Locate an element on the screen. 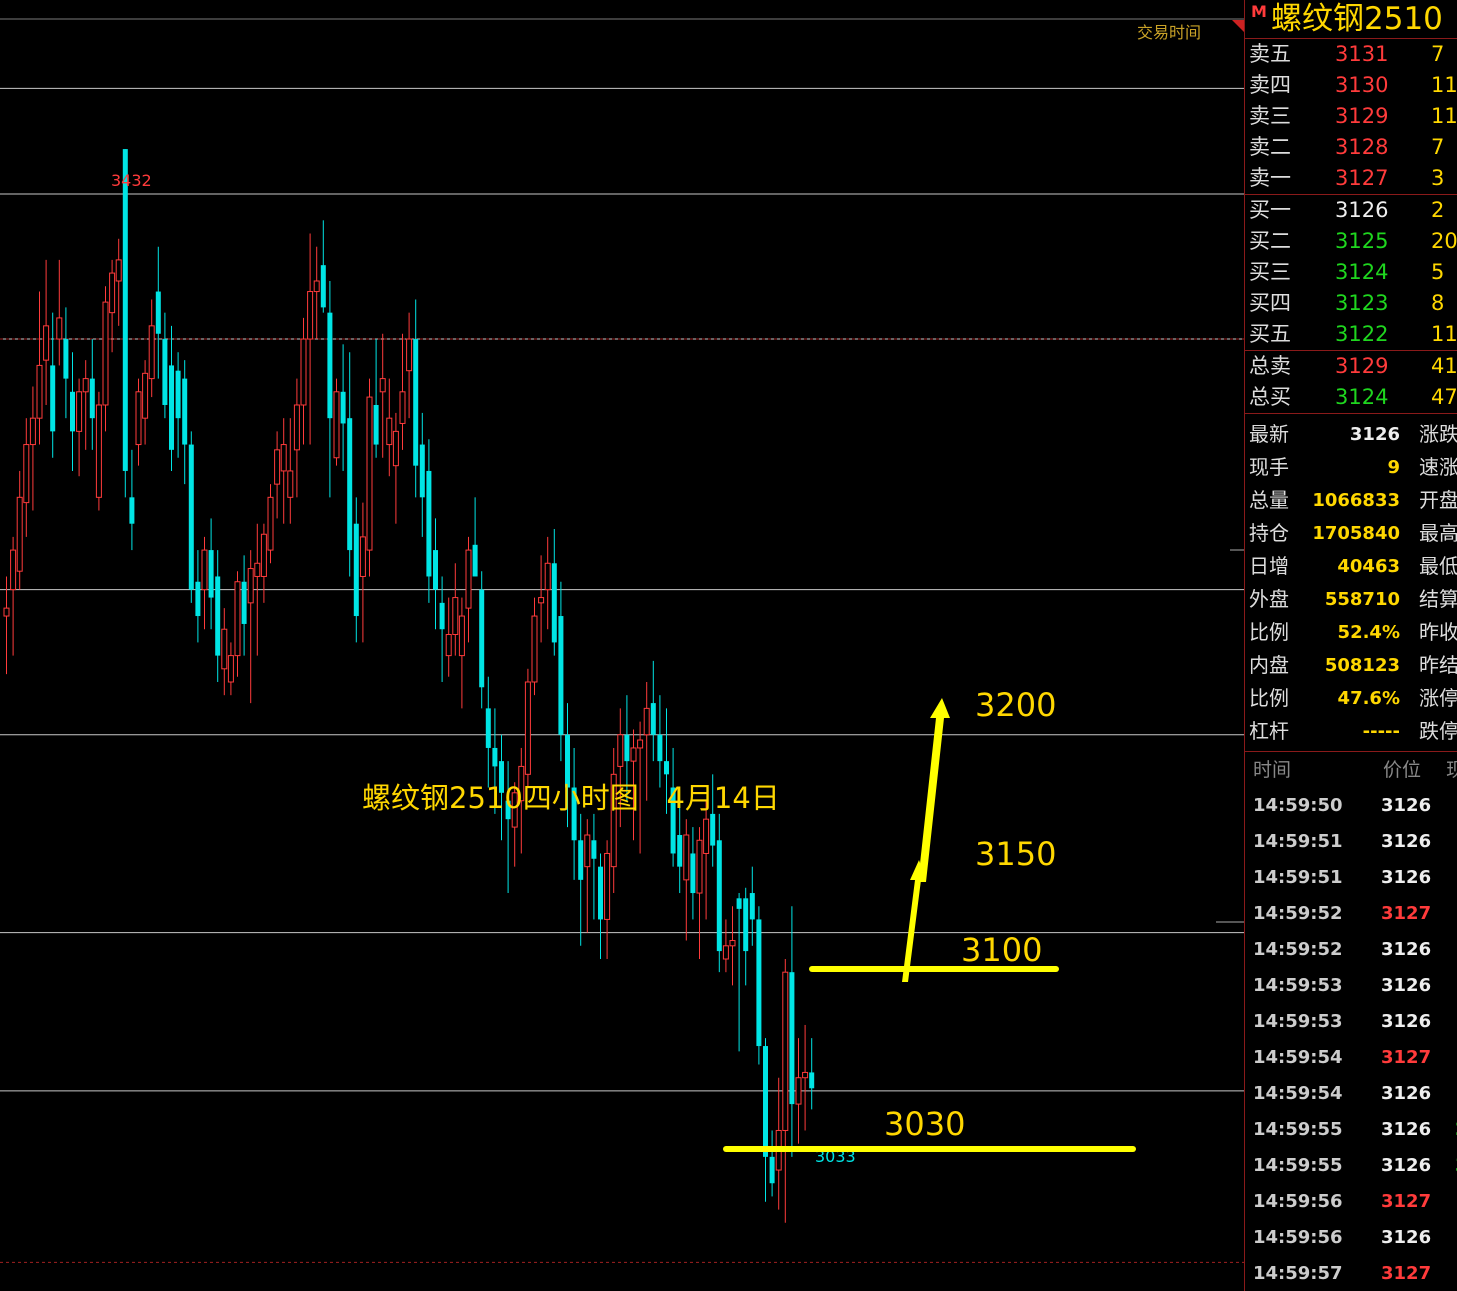 The width and height of the screenshot is (1457, 1291). tick-row: 14:59:5531263 is located at coordinates (1351, 1166).